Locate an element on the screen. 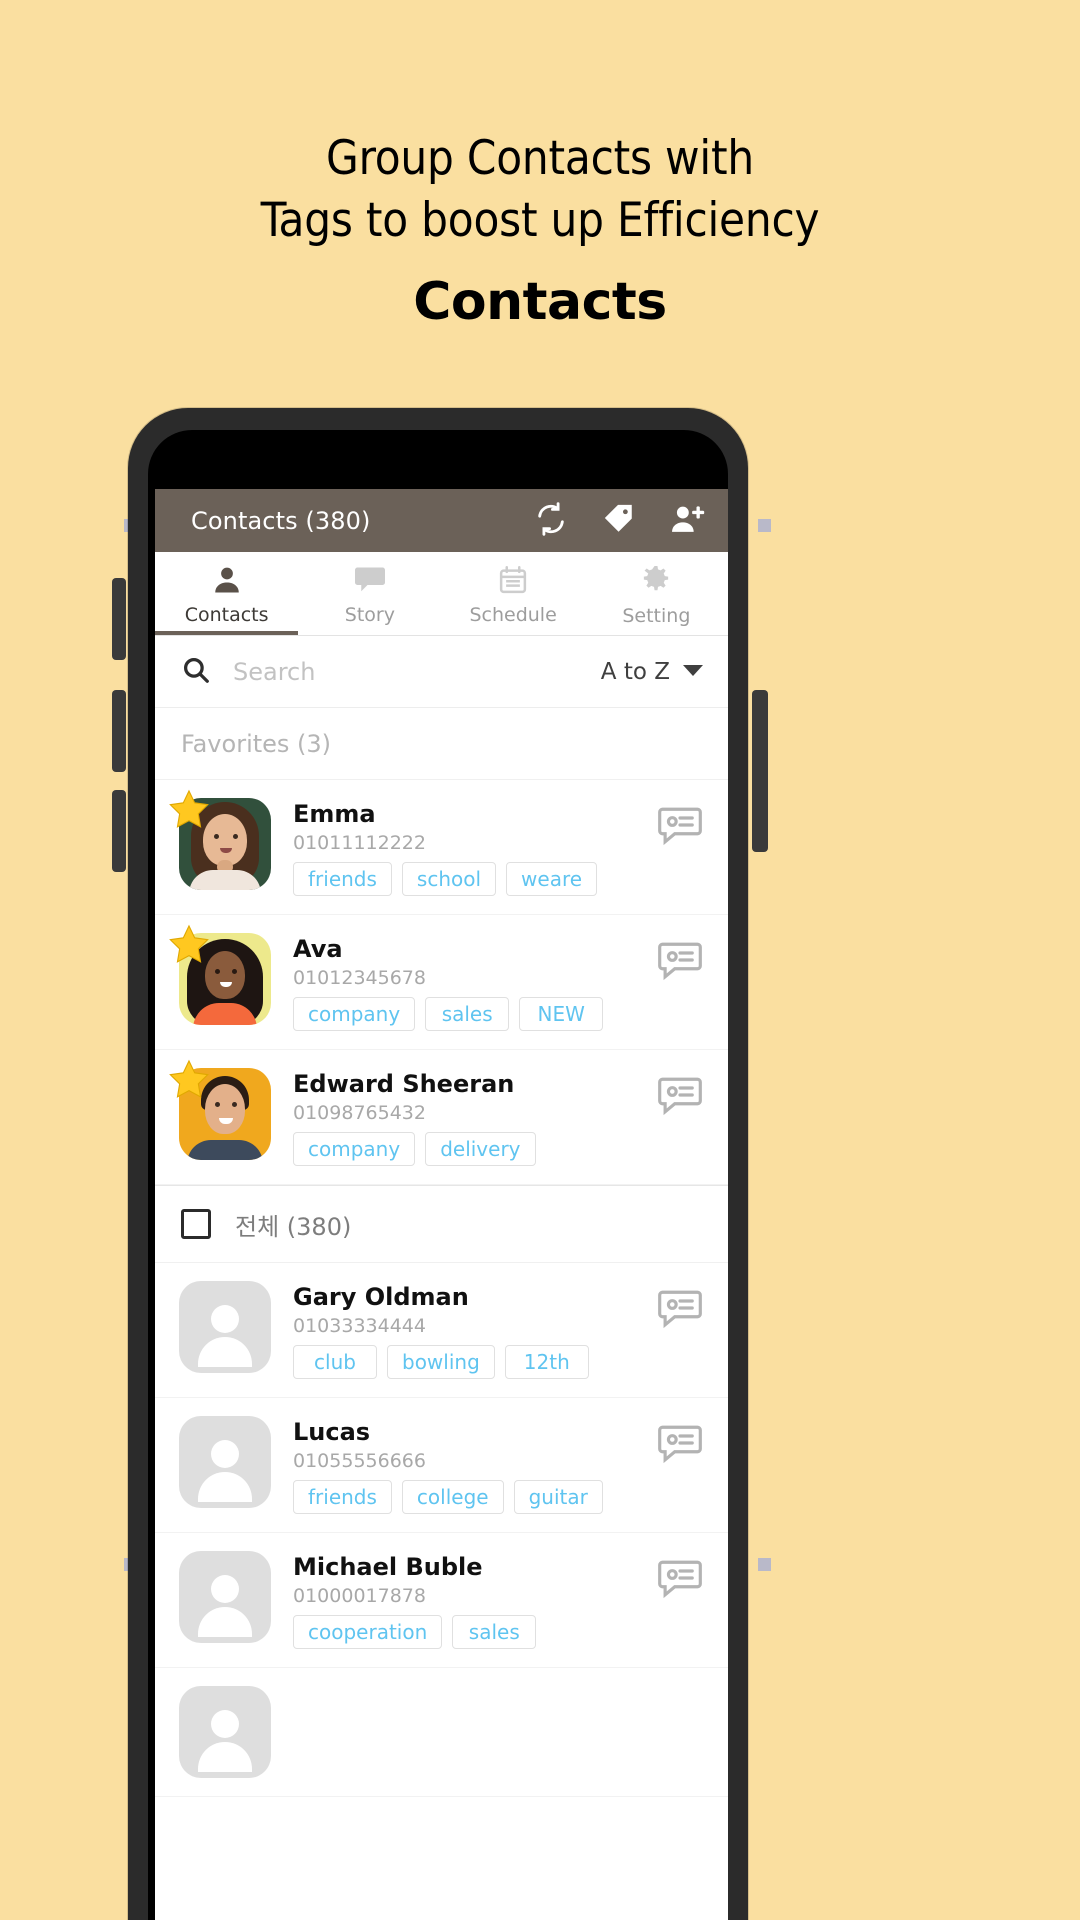 The height and width of the screenshot is (1920, 1080). selection-handle-top-right is located at coordinates (764, 525).